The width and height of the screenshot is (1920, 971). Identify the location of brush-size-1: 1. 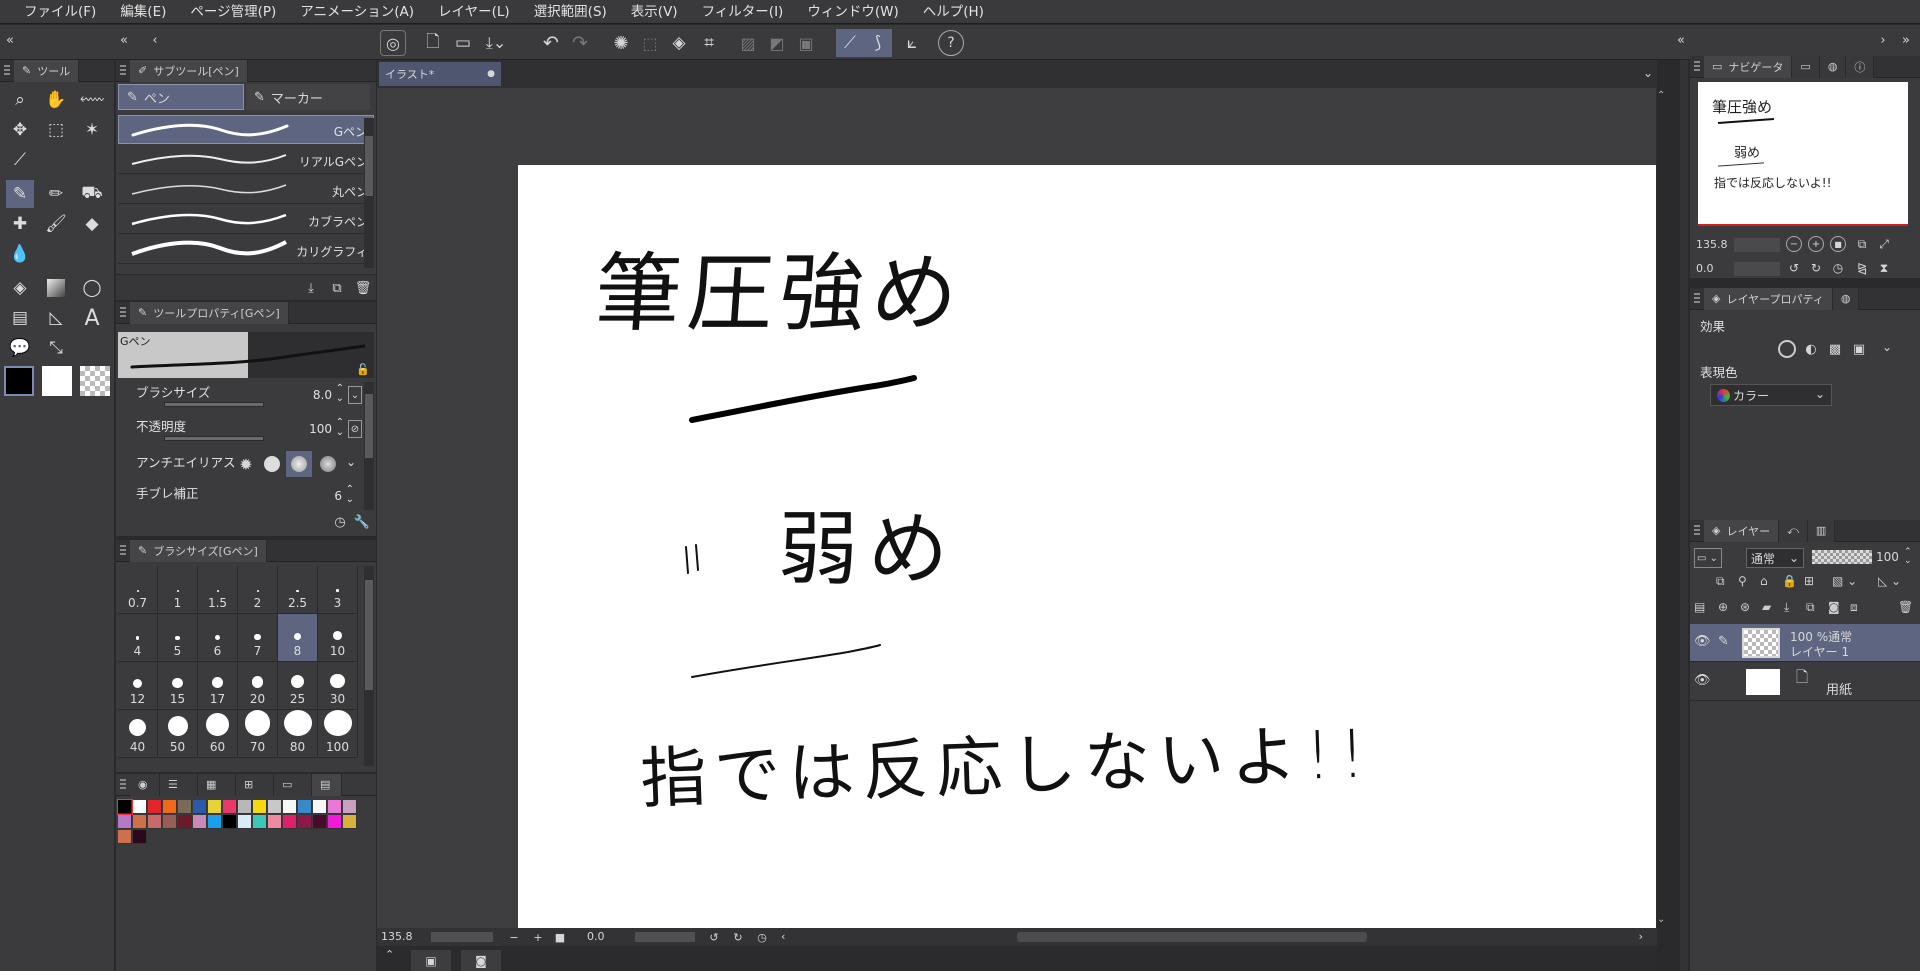
(178, 590).